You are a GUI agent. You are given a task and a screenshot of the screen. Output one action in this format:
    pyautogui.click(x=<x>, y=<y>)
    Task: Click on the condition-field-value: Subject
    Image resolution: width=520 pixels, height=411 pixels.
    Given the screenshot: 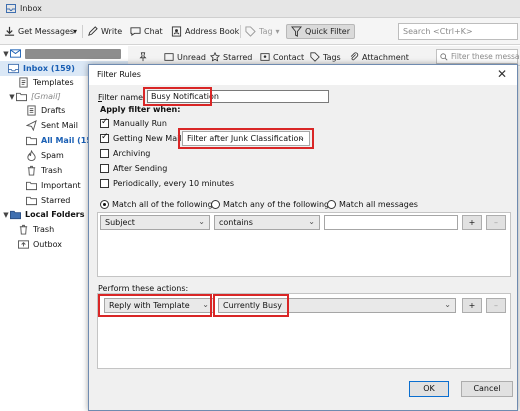 What is the action you would take?
    pyautogui.click(x=120, y=222)
    